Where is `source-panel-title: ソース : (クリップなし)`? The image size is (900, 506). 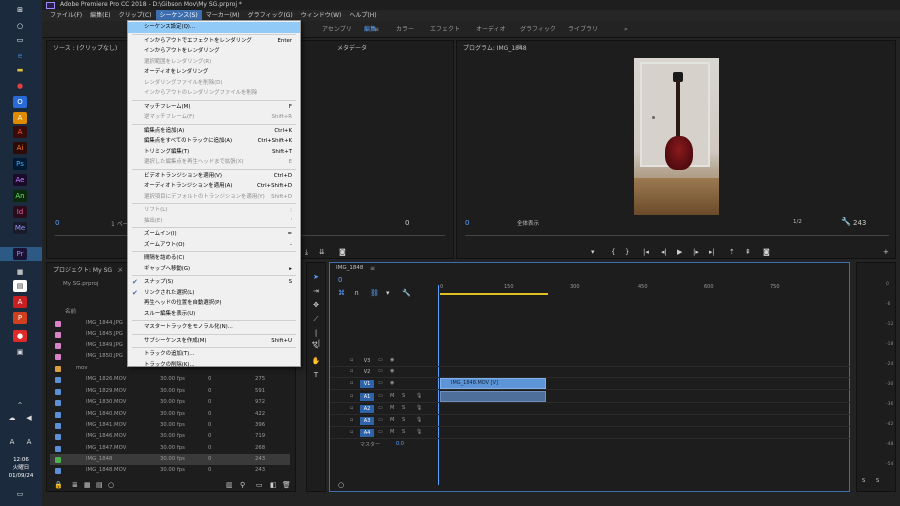
source-panel-title: ソース : (クリップなし) is located at coordinates (85, 47).